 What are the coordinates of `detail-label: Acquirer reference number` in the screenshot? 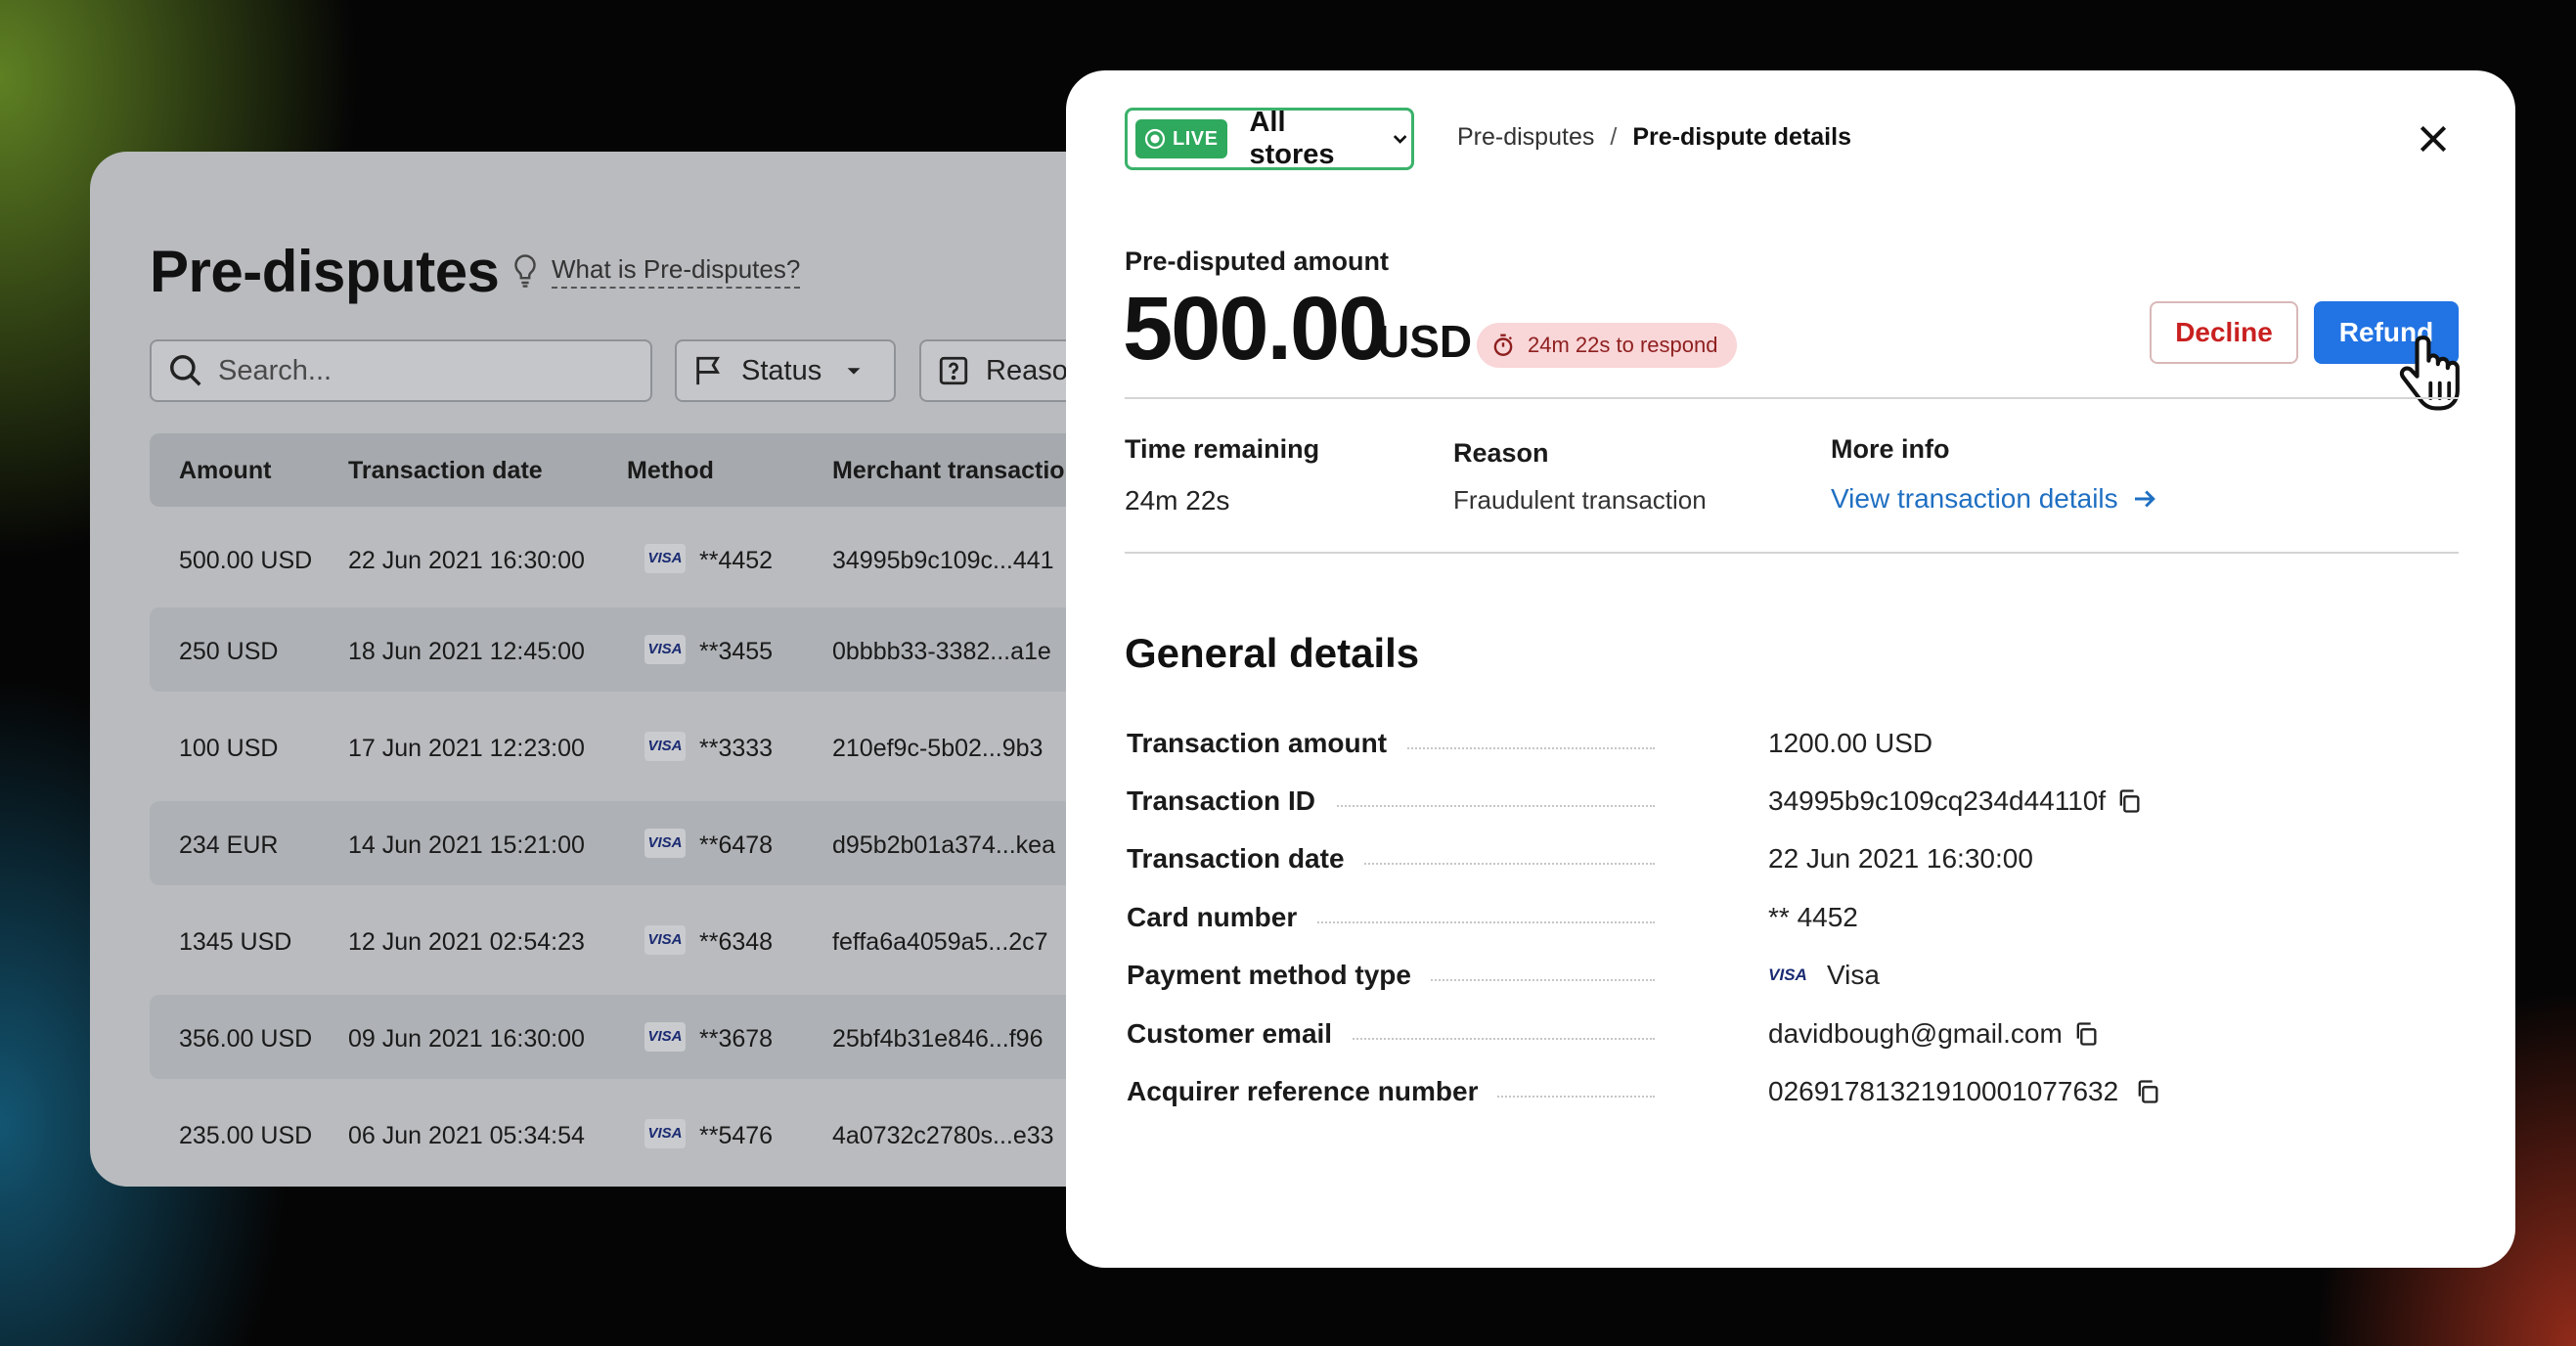 It's located at (1312, 1091).